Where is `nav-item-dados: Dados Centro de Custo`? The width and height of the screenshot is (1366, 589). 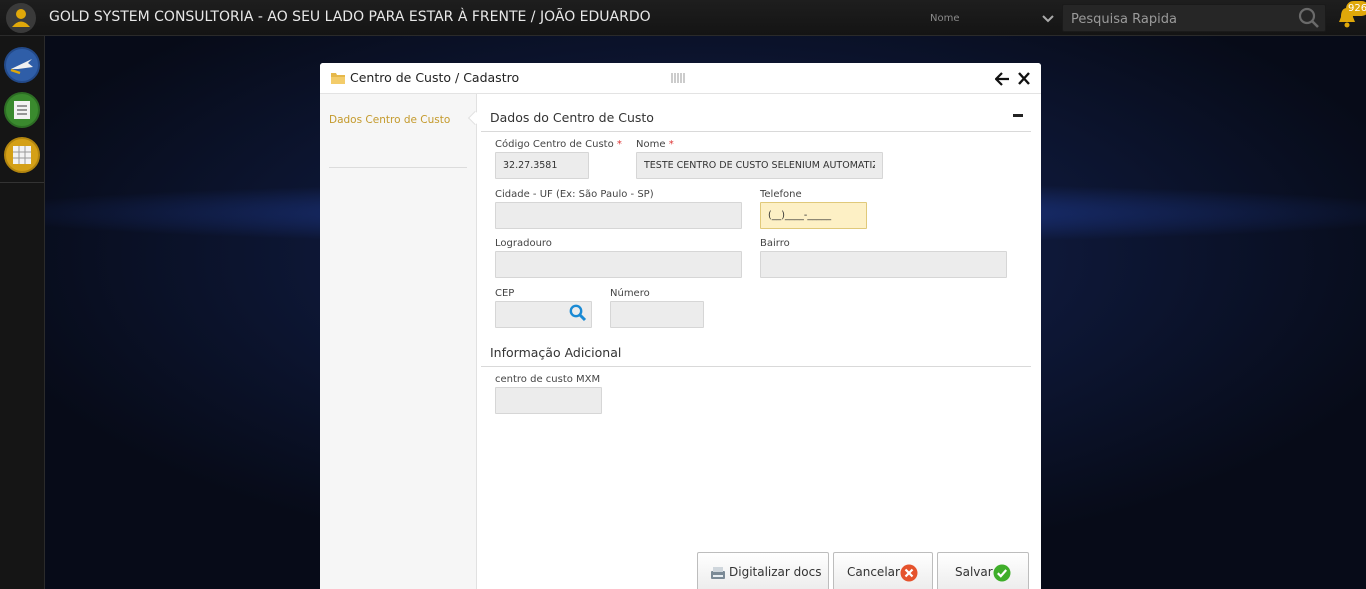 nav-item-dados: Dados Centro de Custo is located at coordinates (389, 120).